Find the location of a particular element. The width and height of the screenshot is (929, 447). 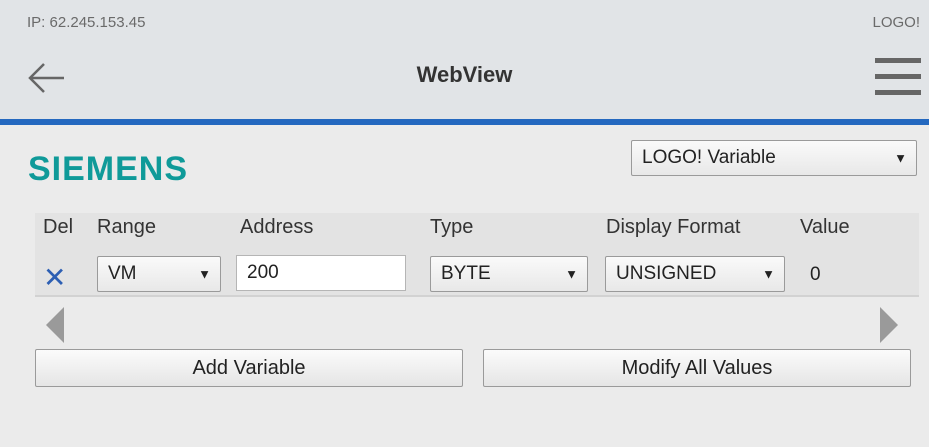

delete-x-icon: ✕ is located at coordinates (55, 278).